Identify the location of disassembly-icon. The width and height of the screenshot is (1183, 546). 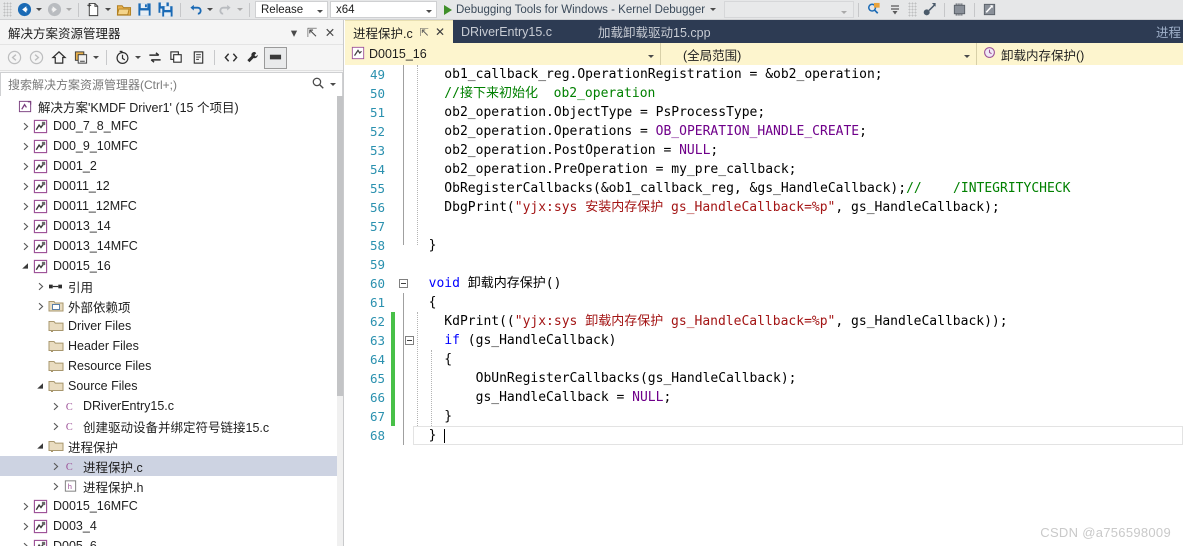
(989, 9).